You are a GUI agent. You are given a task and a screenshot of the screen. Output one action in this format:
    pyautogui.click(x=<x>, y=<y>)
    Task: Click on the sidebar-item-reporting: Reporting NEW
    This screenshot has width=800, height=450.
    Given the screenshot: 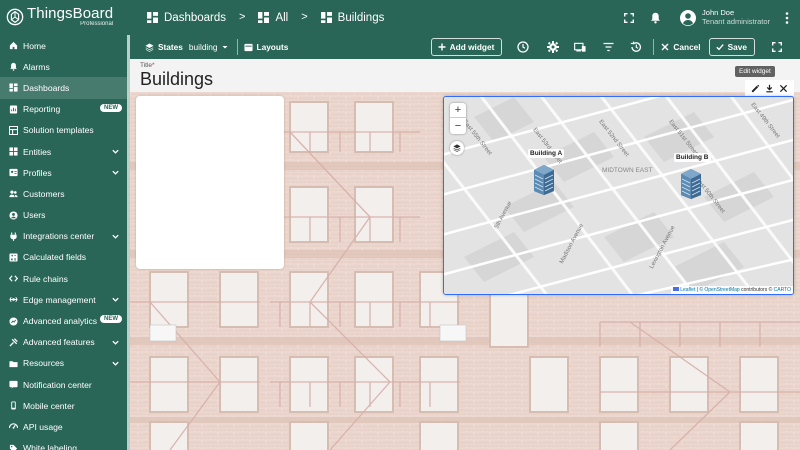 What is the action you would take?
    pyautogui.click(x=65, y=109)
    